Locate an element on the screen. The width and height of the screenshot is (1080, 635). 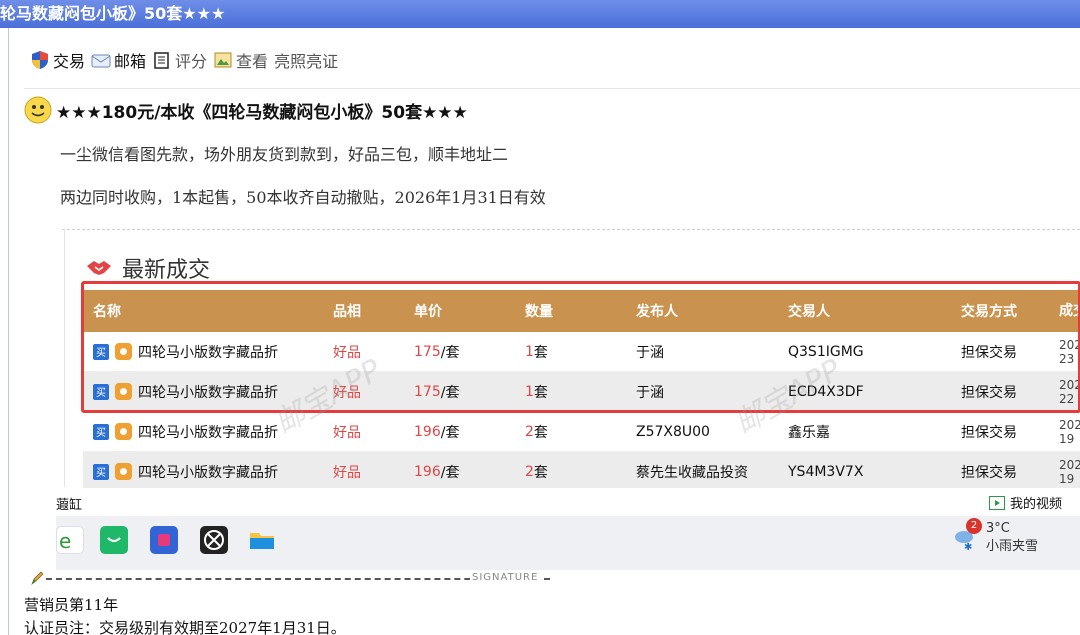
trade-button: 交易 is located at coordinates (57, 60).